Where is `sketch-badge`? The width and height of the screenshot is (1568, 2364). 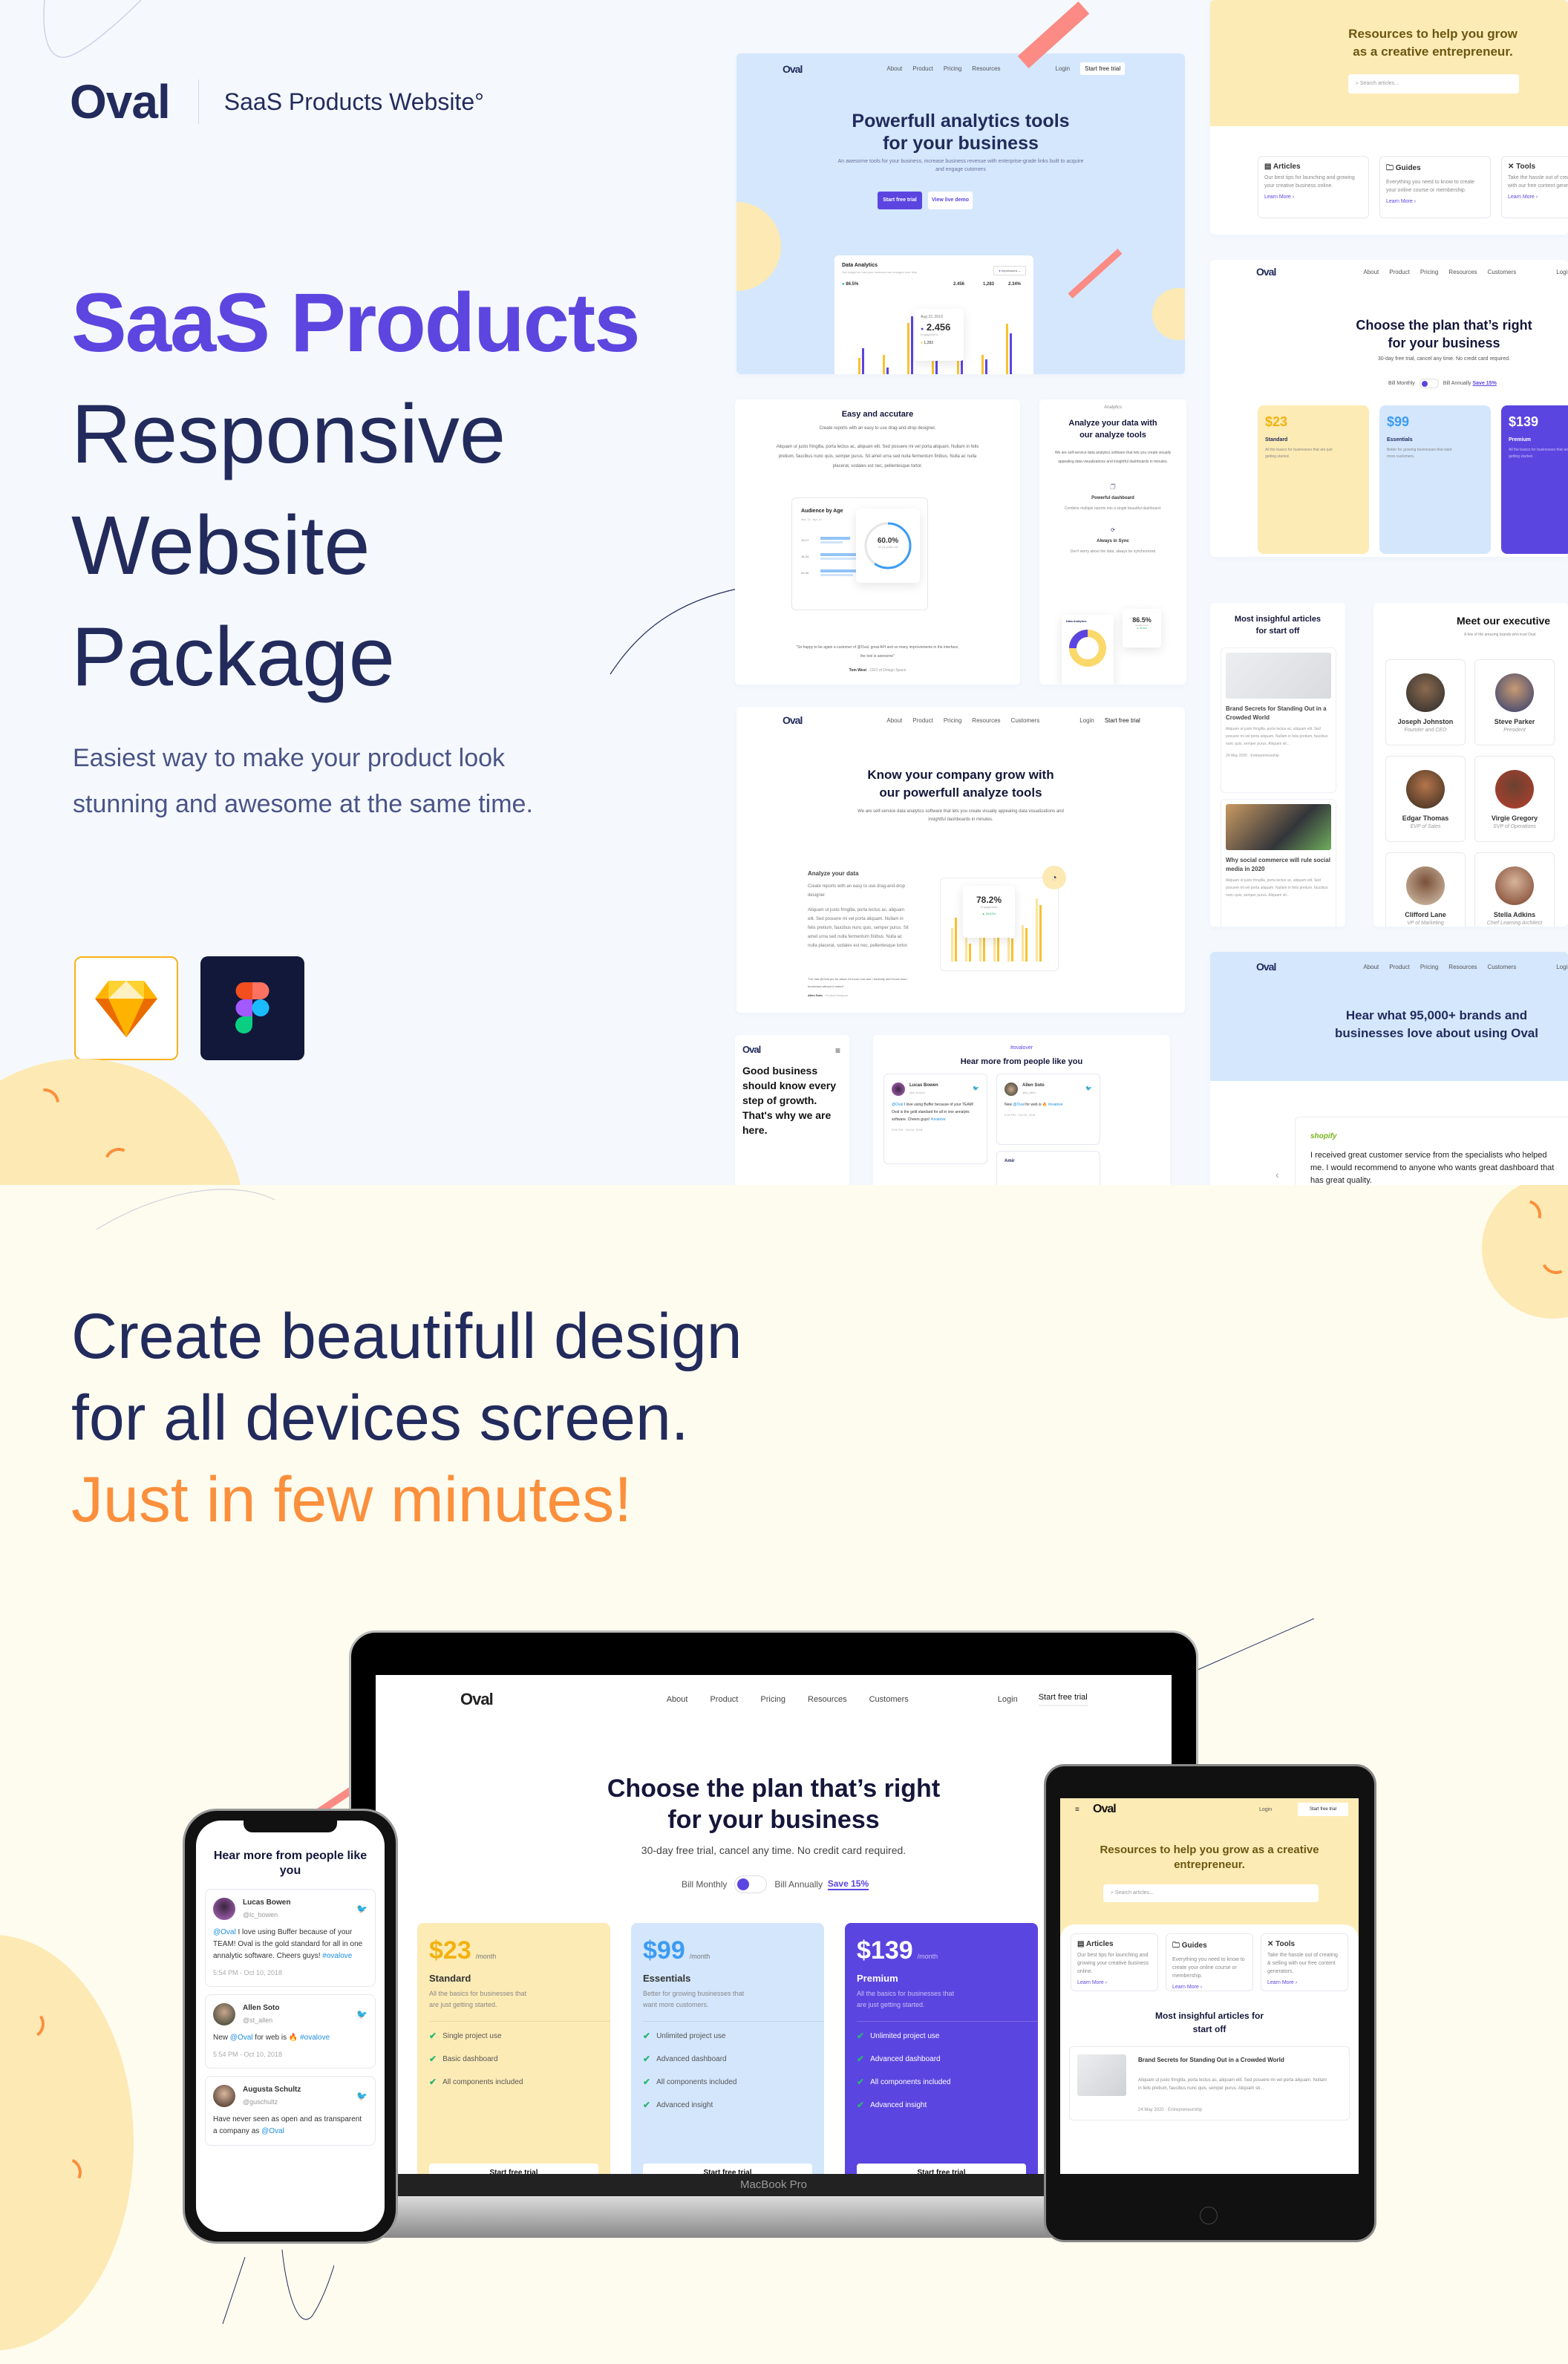
sketch-badge is located at coordinates (126, 1008).